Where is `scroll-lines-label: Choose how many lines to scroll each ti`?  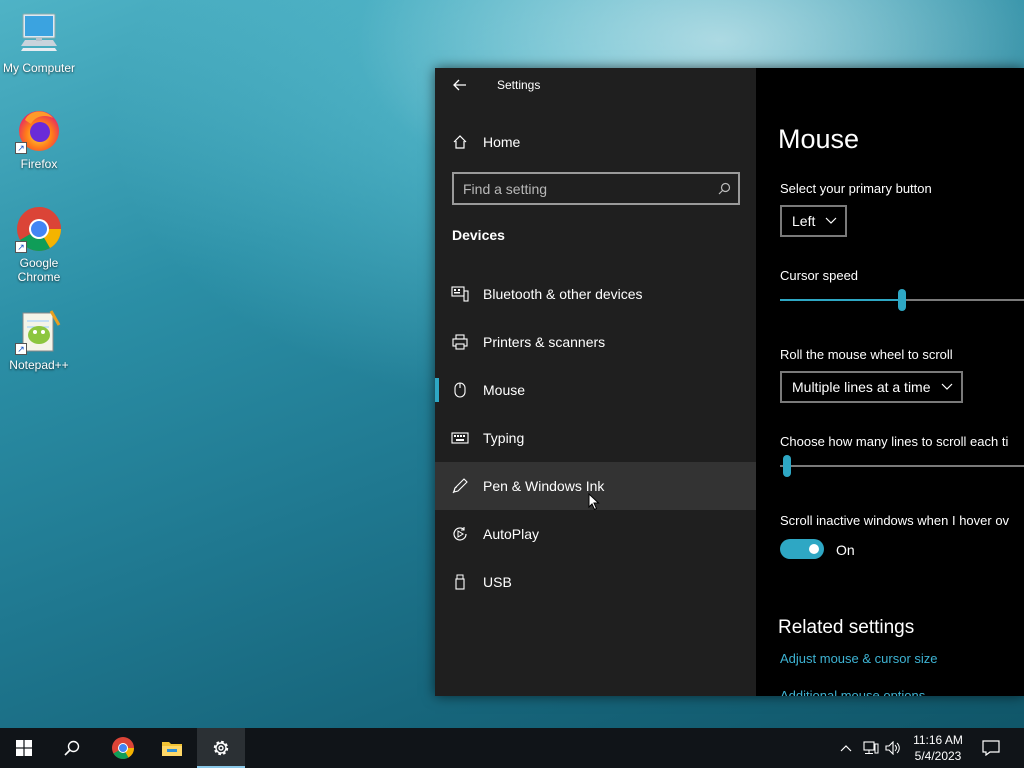 scroll-lines-label: Choose how many lines to scroll each ti is located at coordinates (894, 441).